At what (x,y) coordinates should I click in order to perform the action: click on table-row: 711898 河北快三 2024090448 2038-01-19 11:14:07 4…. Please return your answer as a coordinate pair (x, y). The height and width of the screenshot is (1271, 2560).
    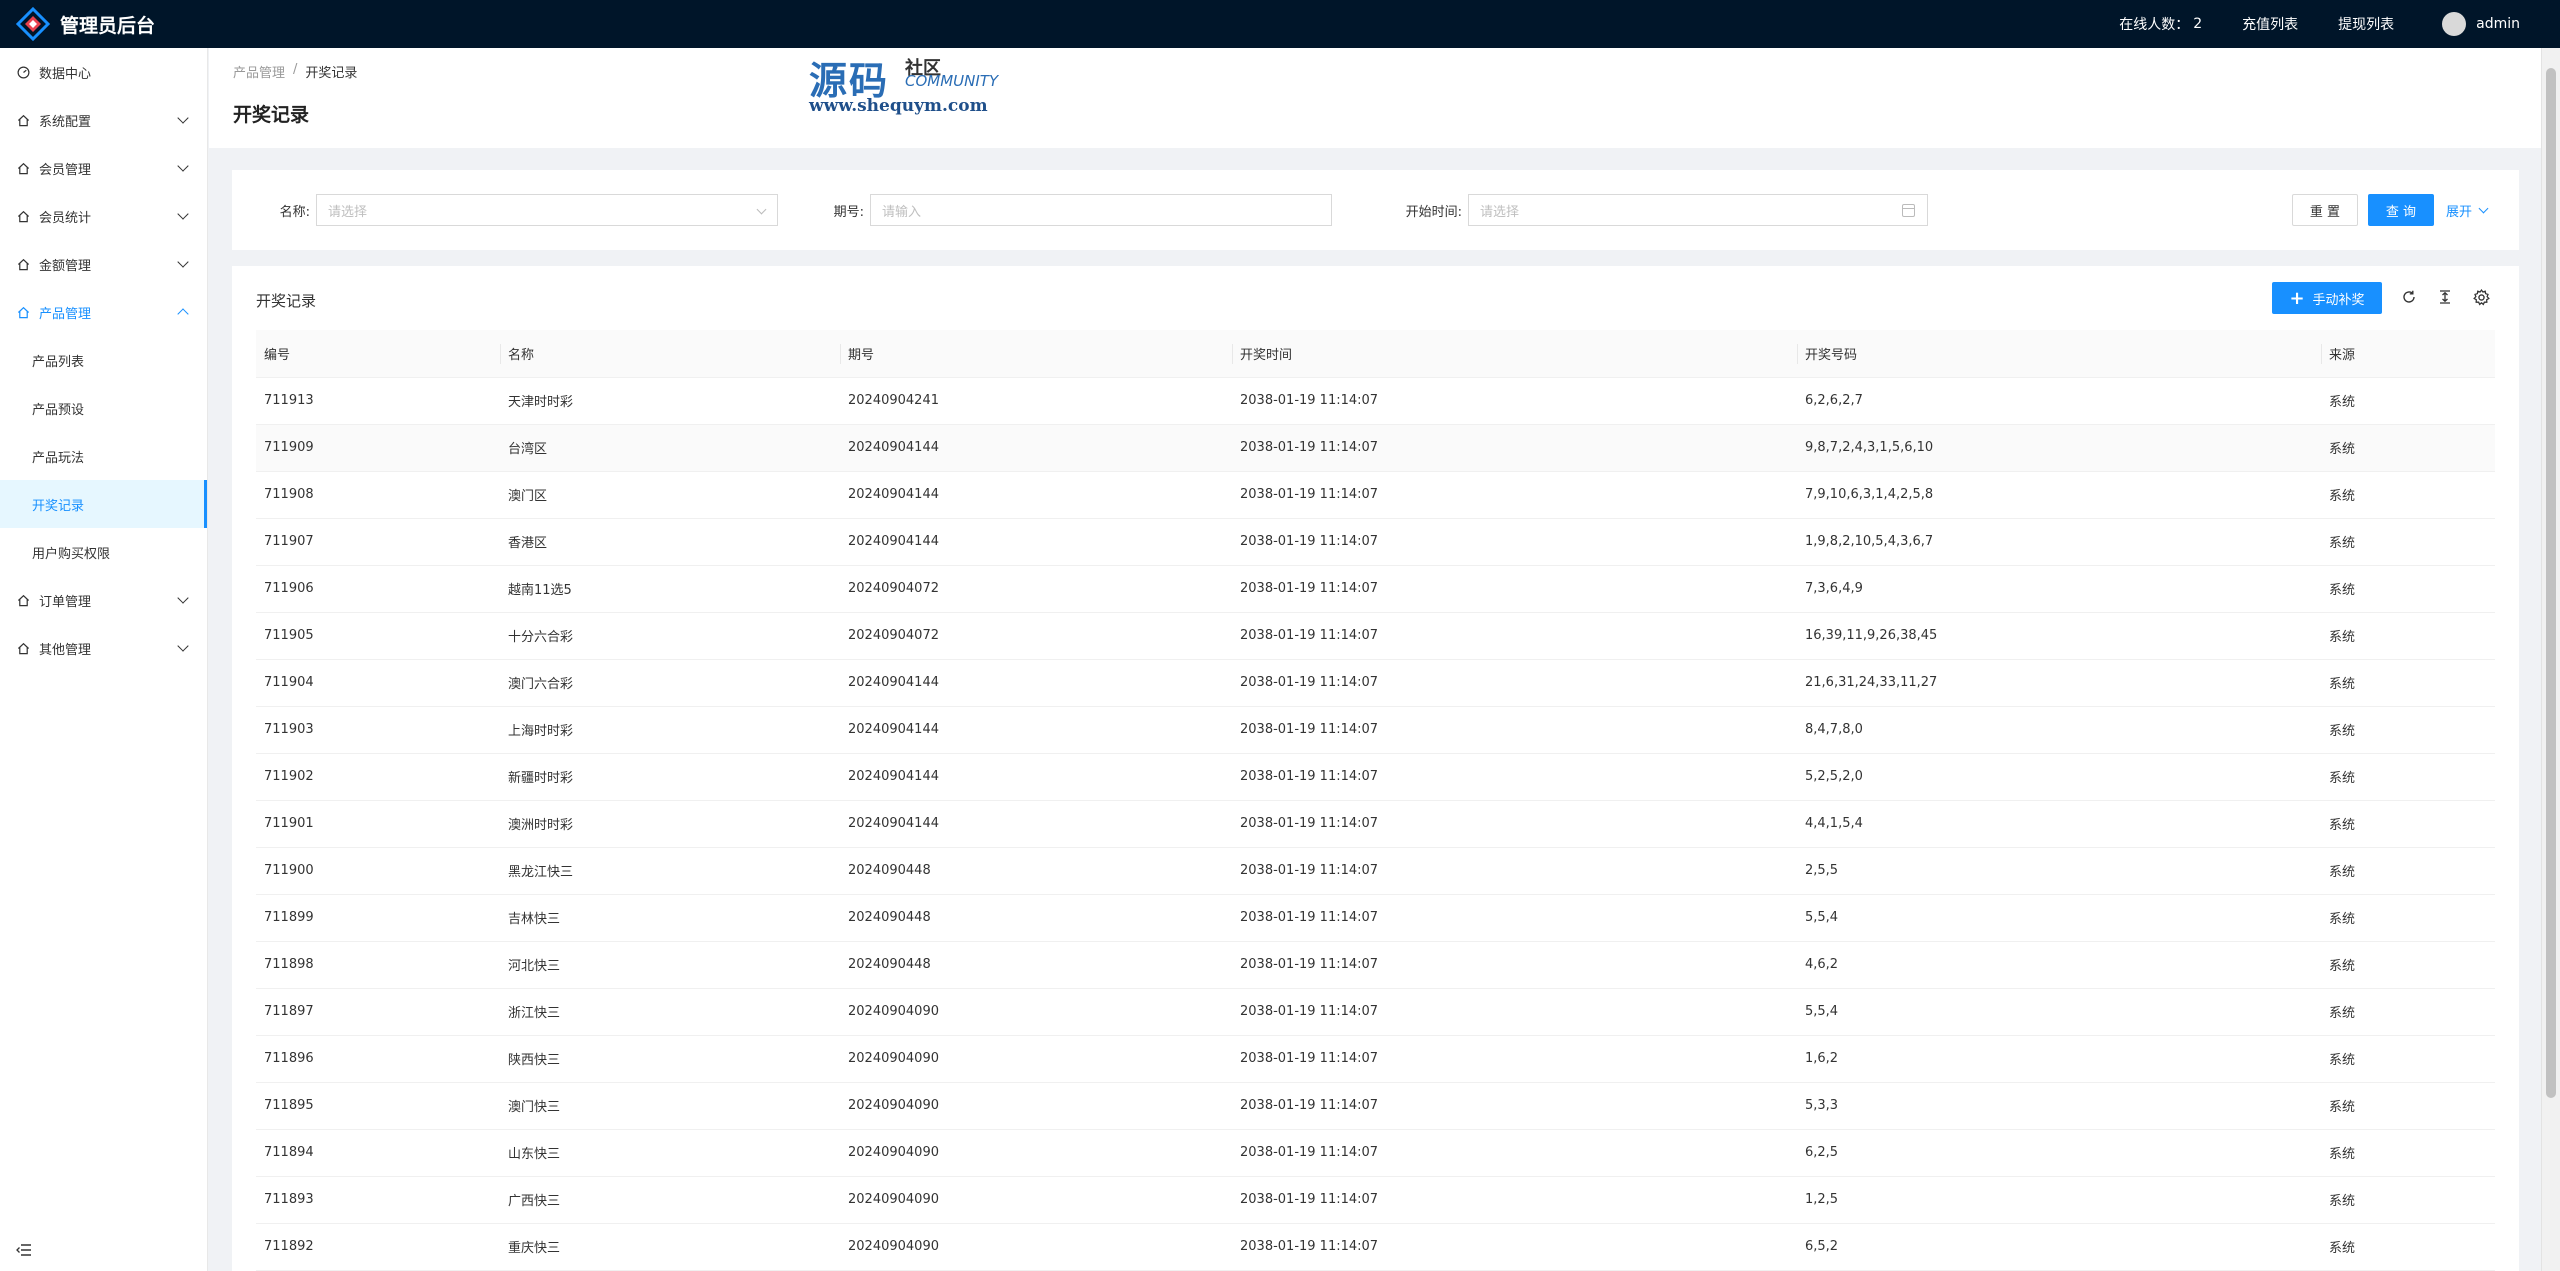
    Looking at the image, I should click on (1375, 965).